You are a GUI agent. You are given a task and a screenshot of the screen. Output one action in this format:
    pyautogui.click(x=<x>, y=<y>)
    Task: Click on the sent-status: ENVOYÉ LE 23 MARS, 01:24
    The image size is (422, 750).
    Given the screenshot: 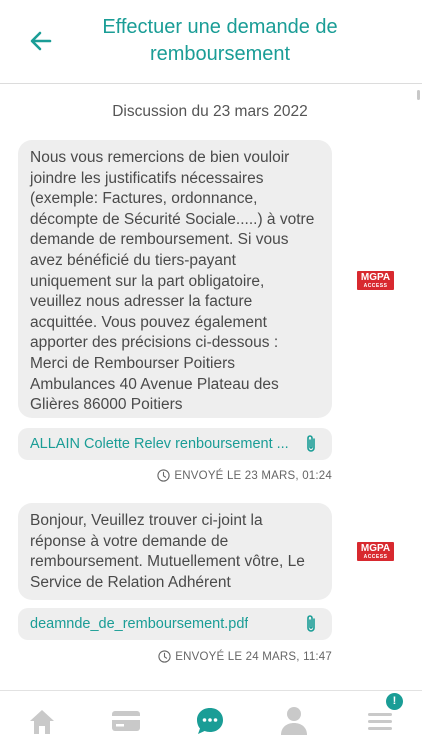 What is the action you would take?
    pyautogui.click(x=244, y=475)
    